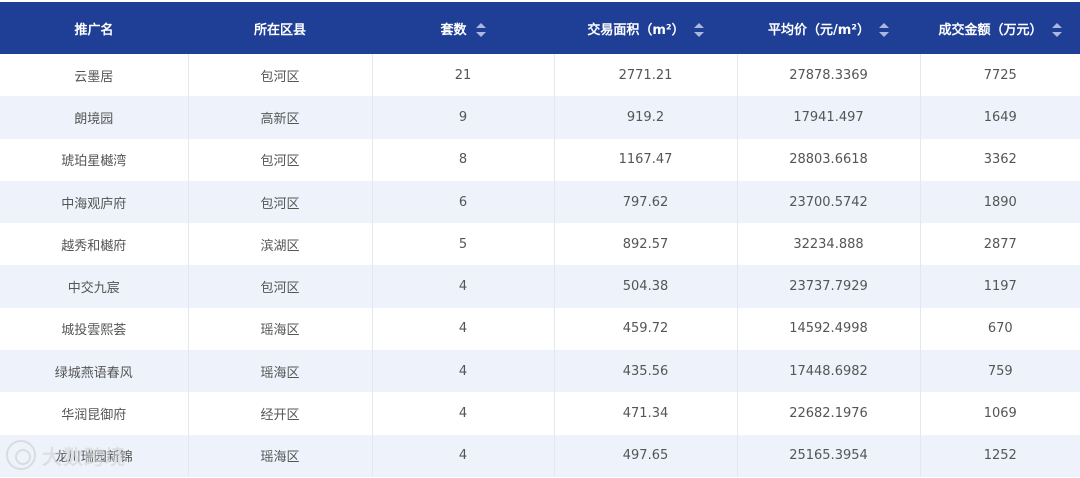 Image resolution: width=1080 pixels, height=478 pixels. What do you see at coordinates (1000, 456) in the screenshot?
I see `cell-amount: 1252` at bounding box center [1000, 456].